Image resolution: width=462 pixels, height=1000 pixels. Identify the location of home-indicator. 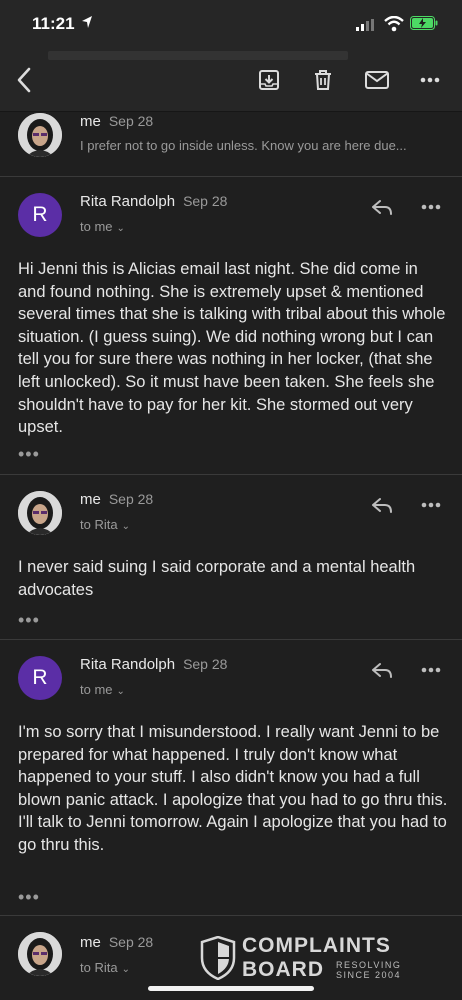
(231, 988).